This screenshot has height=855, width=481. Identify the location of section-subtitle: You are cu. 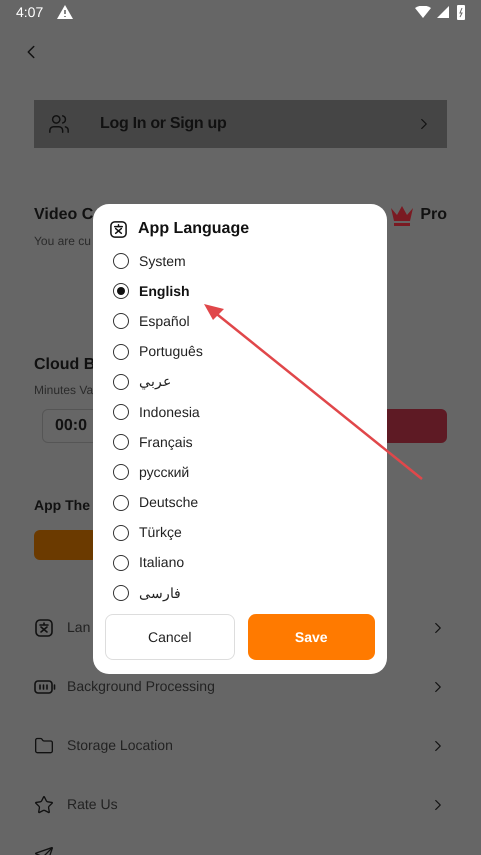
(62, 241).